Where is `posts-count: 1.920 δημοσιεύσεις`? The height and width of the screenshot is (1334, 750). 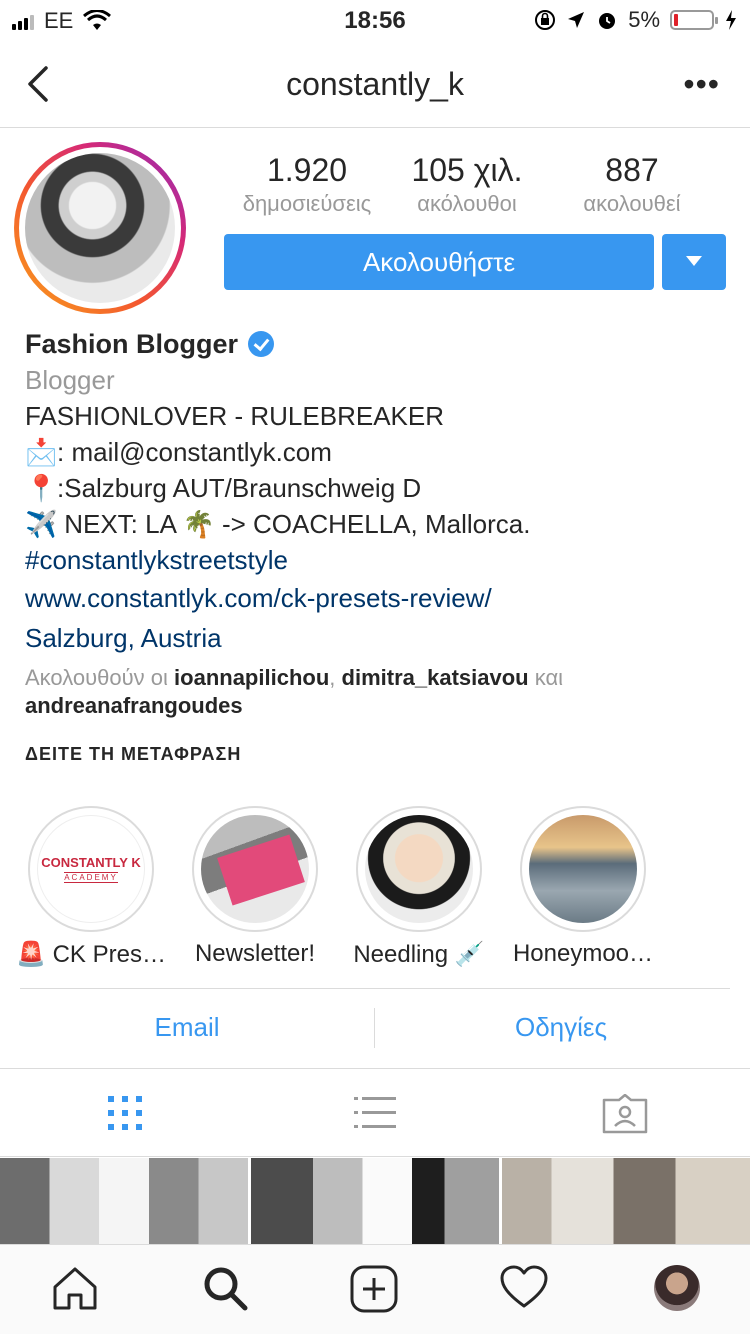 posts-count: 1.920 δημοσιεύσεις is located at coordinates (307, 184).